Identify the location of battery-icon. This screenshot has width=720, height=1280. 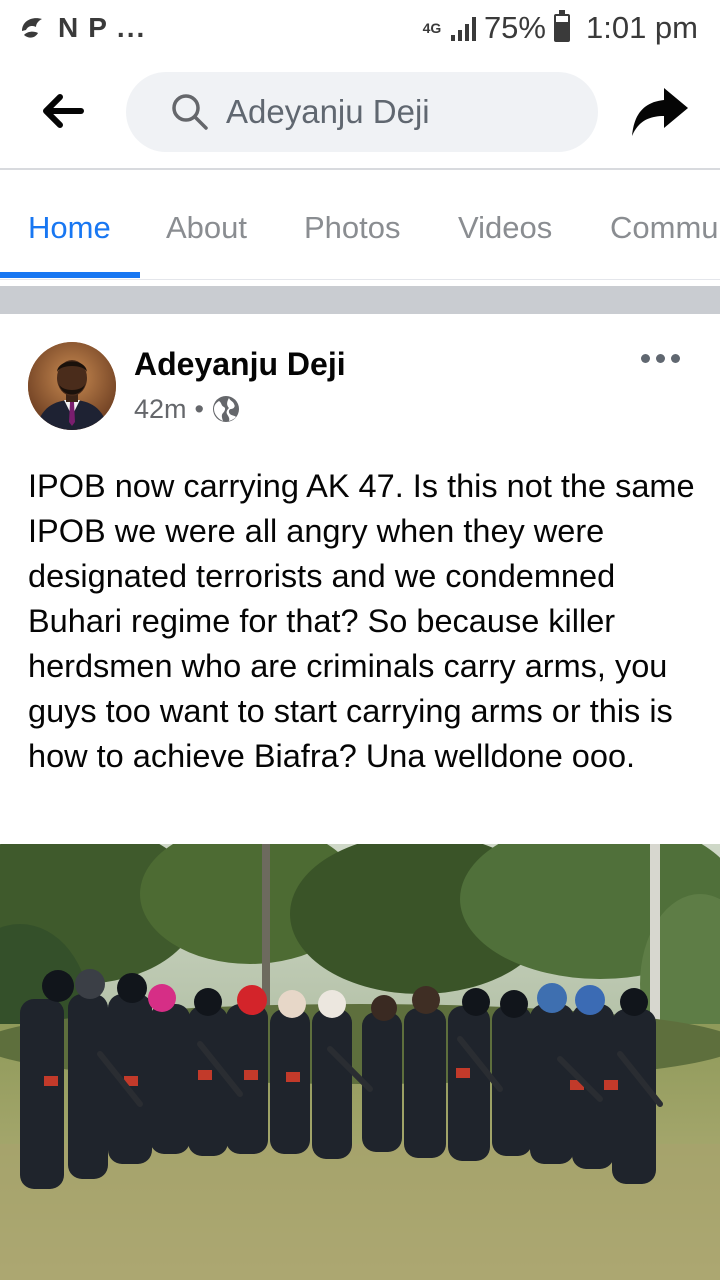
(561, 26).